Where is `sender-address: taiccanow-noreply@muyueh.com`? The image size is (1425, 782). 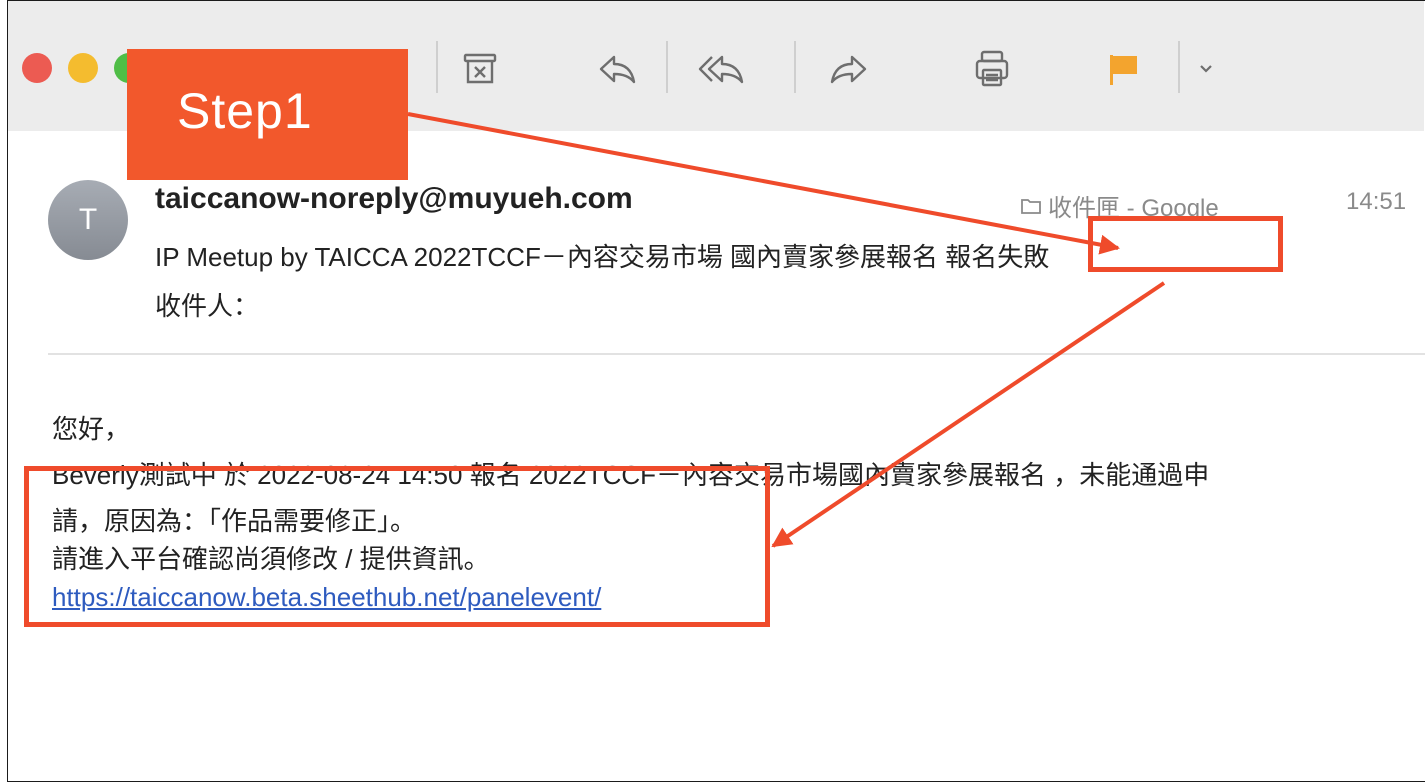
sender-address: taiccanow-noreply@muyueh.com is located at coordinates (394, 199).